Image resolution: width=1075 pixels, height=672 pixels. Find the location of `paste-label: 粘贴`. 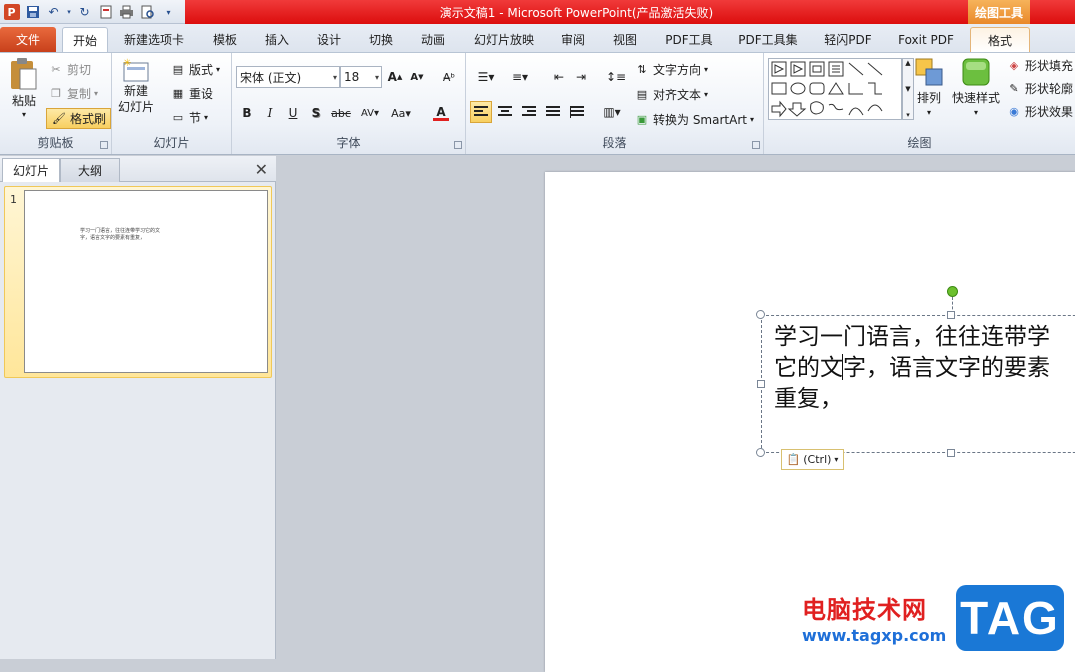

paste-label: 粘贴 is located at coordinates (23, 101).